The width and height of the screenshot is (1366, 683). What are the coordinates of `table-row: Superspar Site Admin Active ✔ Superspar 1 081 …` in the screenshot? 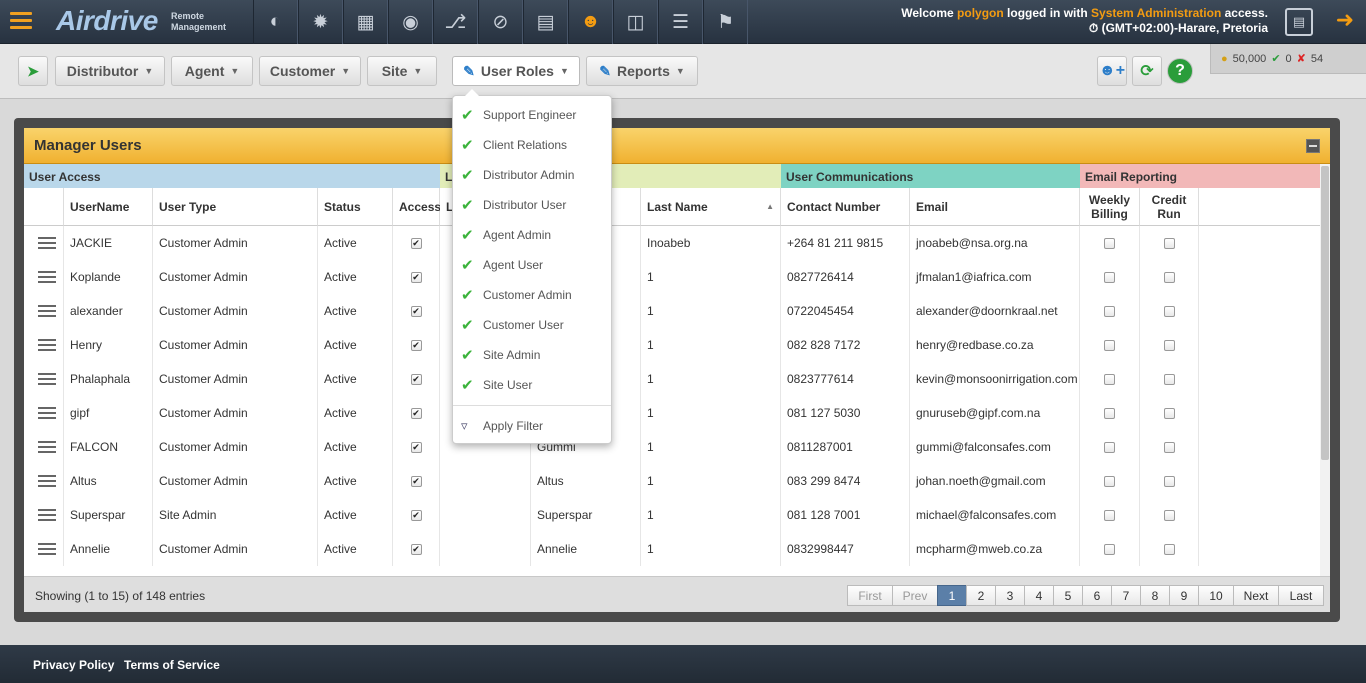 It's located at (672, 515).